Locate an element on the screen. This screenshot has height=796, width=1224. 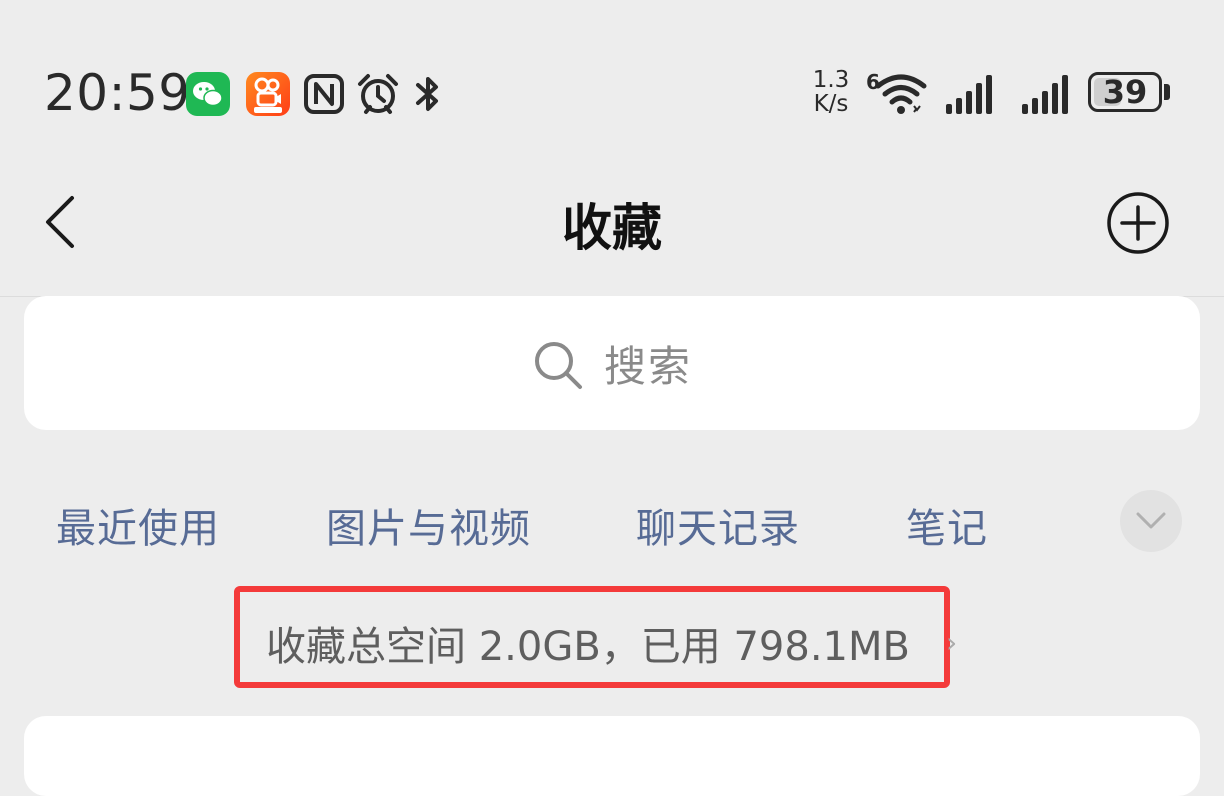
battery-icon: 39 is located at coordinates (1125, 92).